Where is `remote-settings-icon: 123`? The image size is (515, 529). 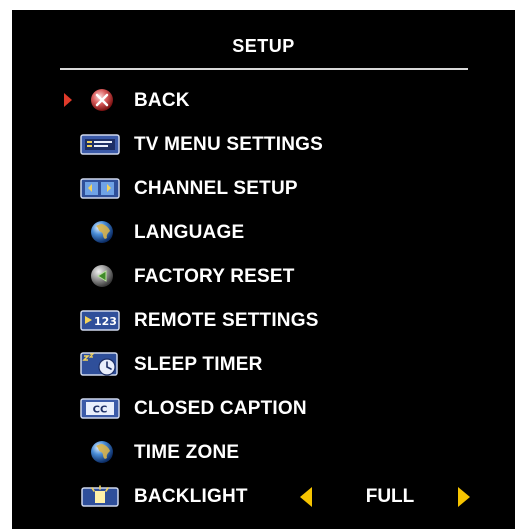 remote-settings-icon: 123 is located at coordinates (100, 320).